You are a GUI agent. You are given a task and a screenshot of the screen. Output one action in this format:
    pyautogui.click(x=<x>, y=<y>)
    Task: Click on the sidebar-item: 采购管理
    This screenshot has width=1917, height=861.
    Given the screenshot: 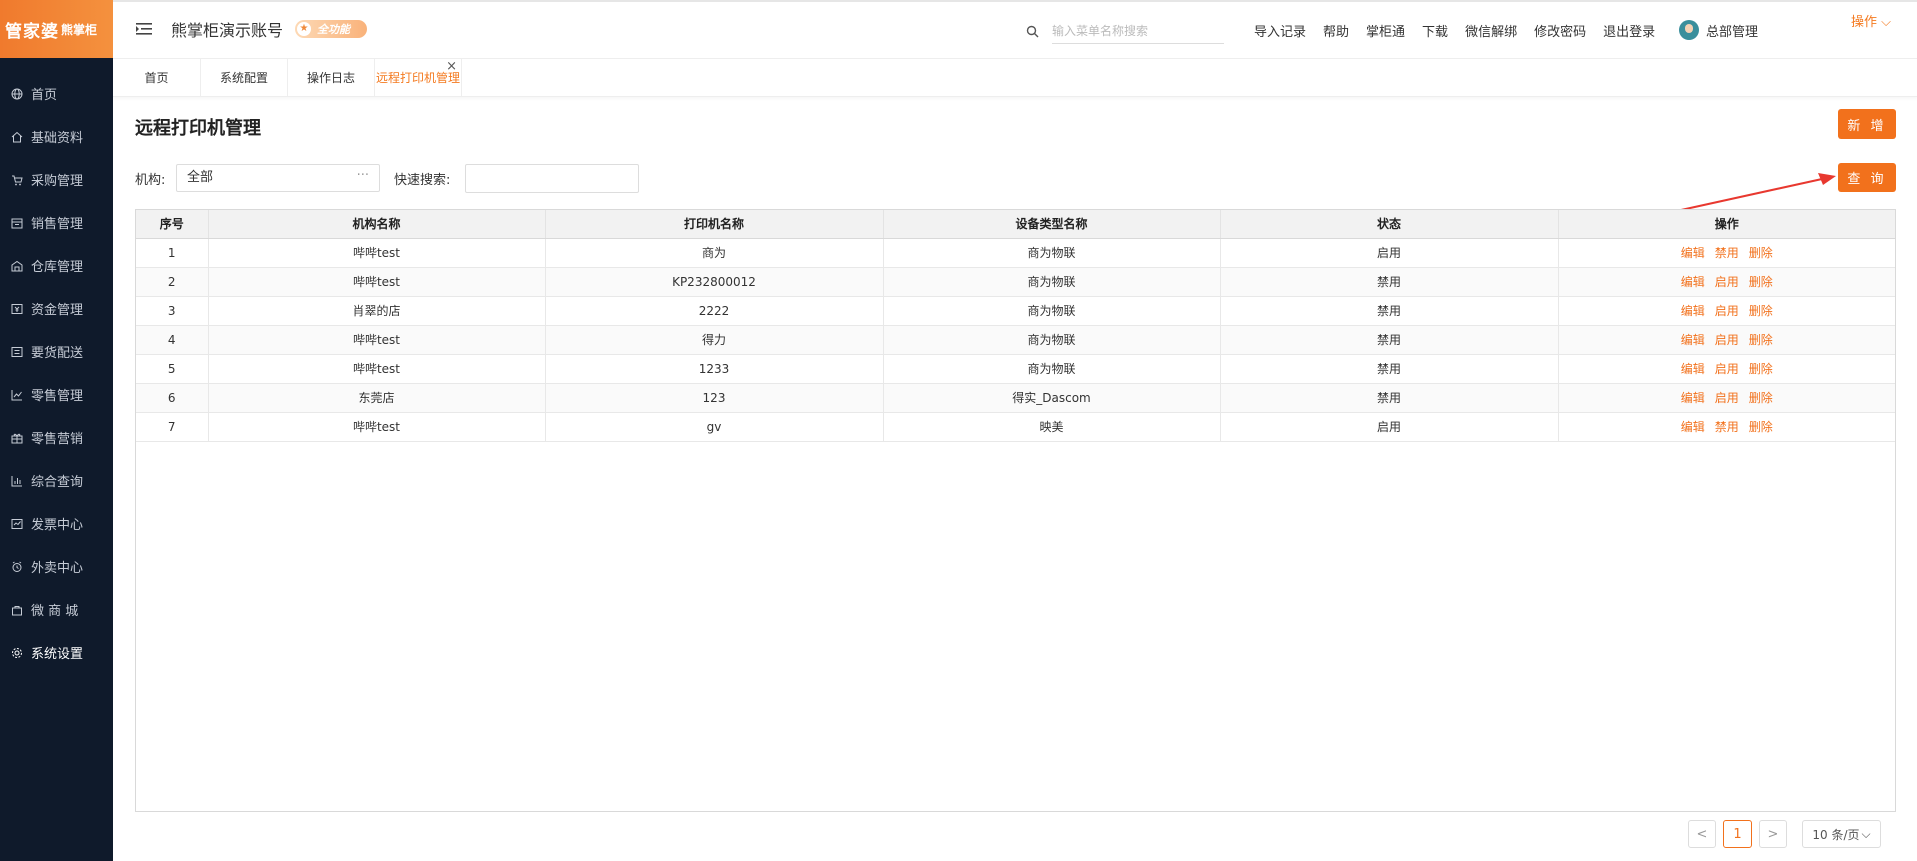 What is the action you would take?
    pyautogui.click(x=56, y=179)
    